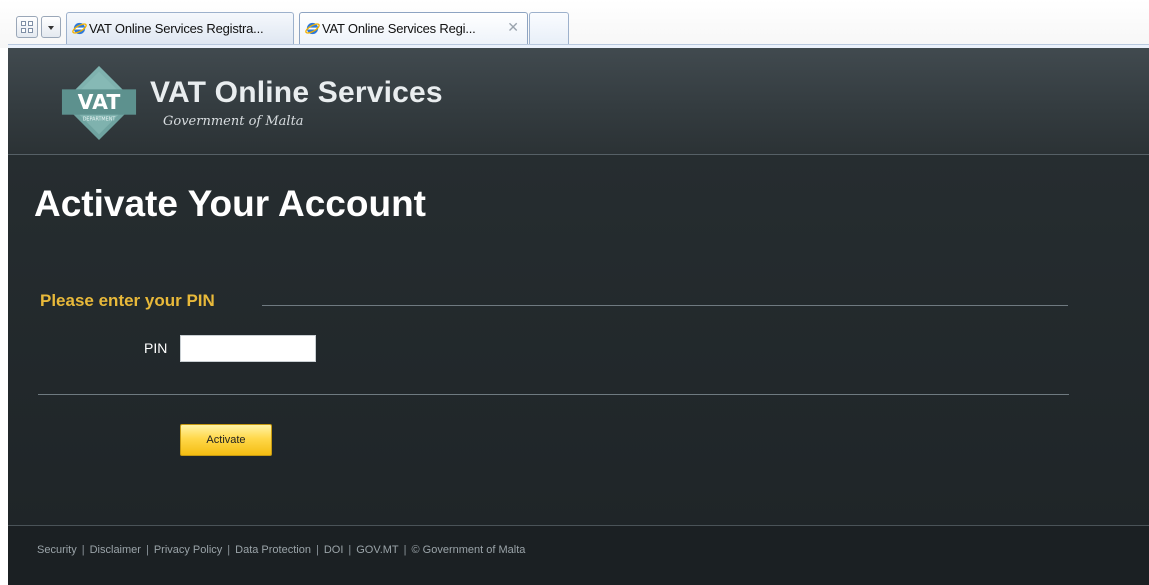  What do you see at coordinates (127, 300) in the screenshot?
I see `pin-section-legend: Please enter your PIN` at bounding box center [127, 300].